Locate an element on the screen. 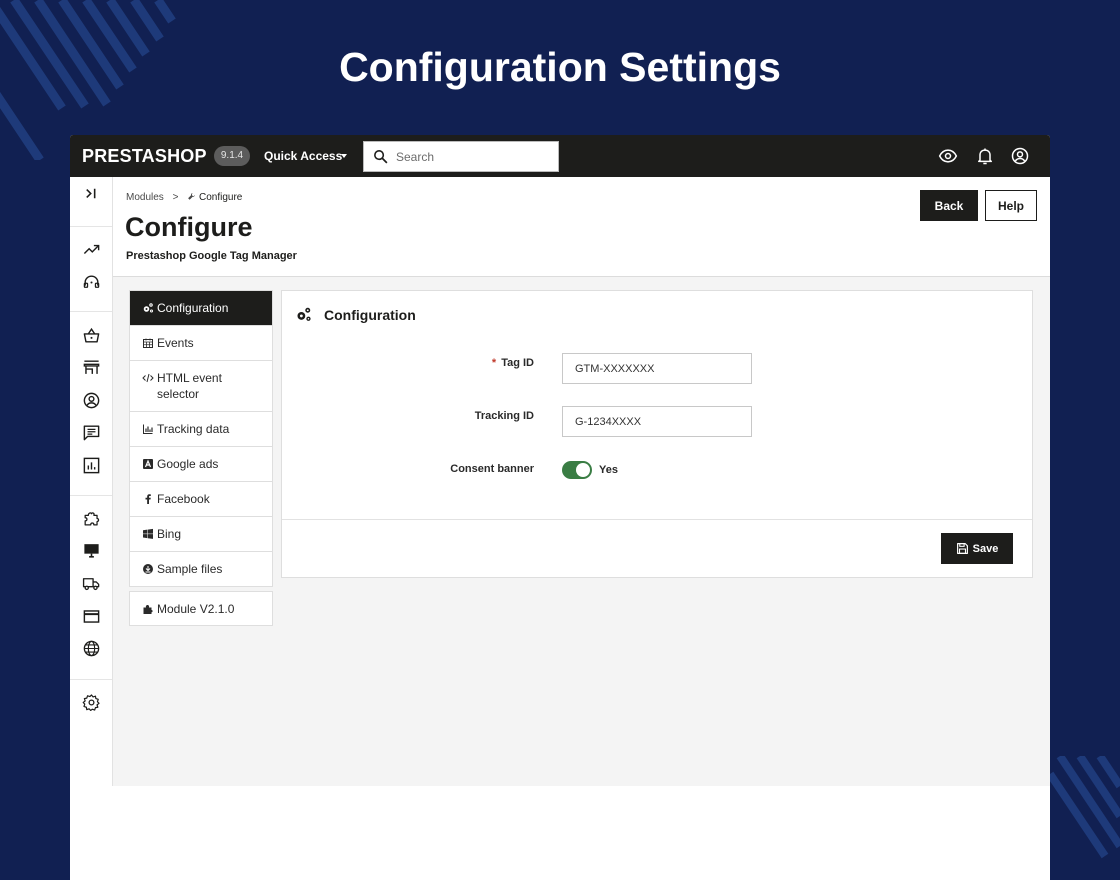 This screenshot has width=1120, height=880. back-button: Back is located at coordinates (949, 205).